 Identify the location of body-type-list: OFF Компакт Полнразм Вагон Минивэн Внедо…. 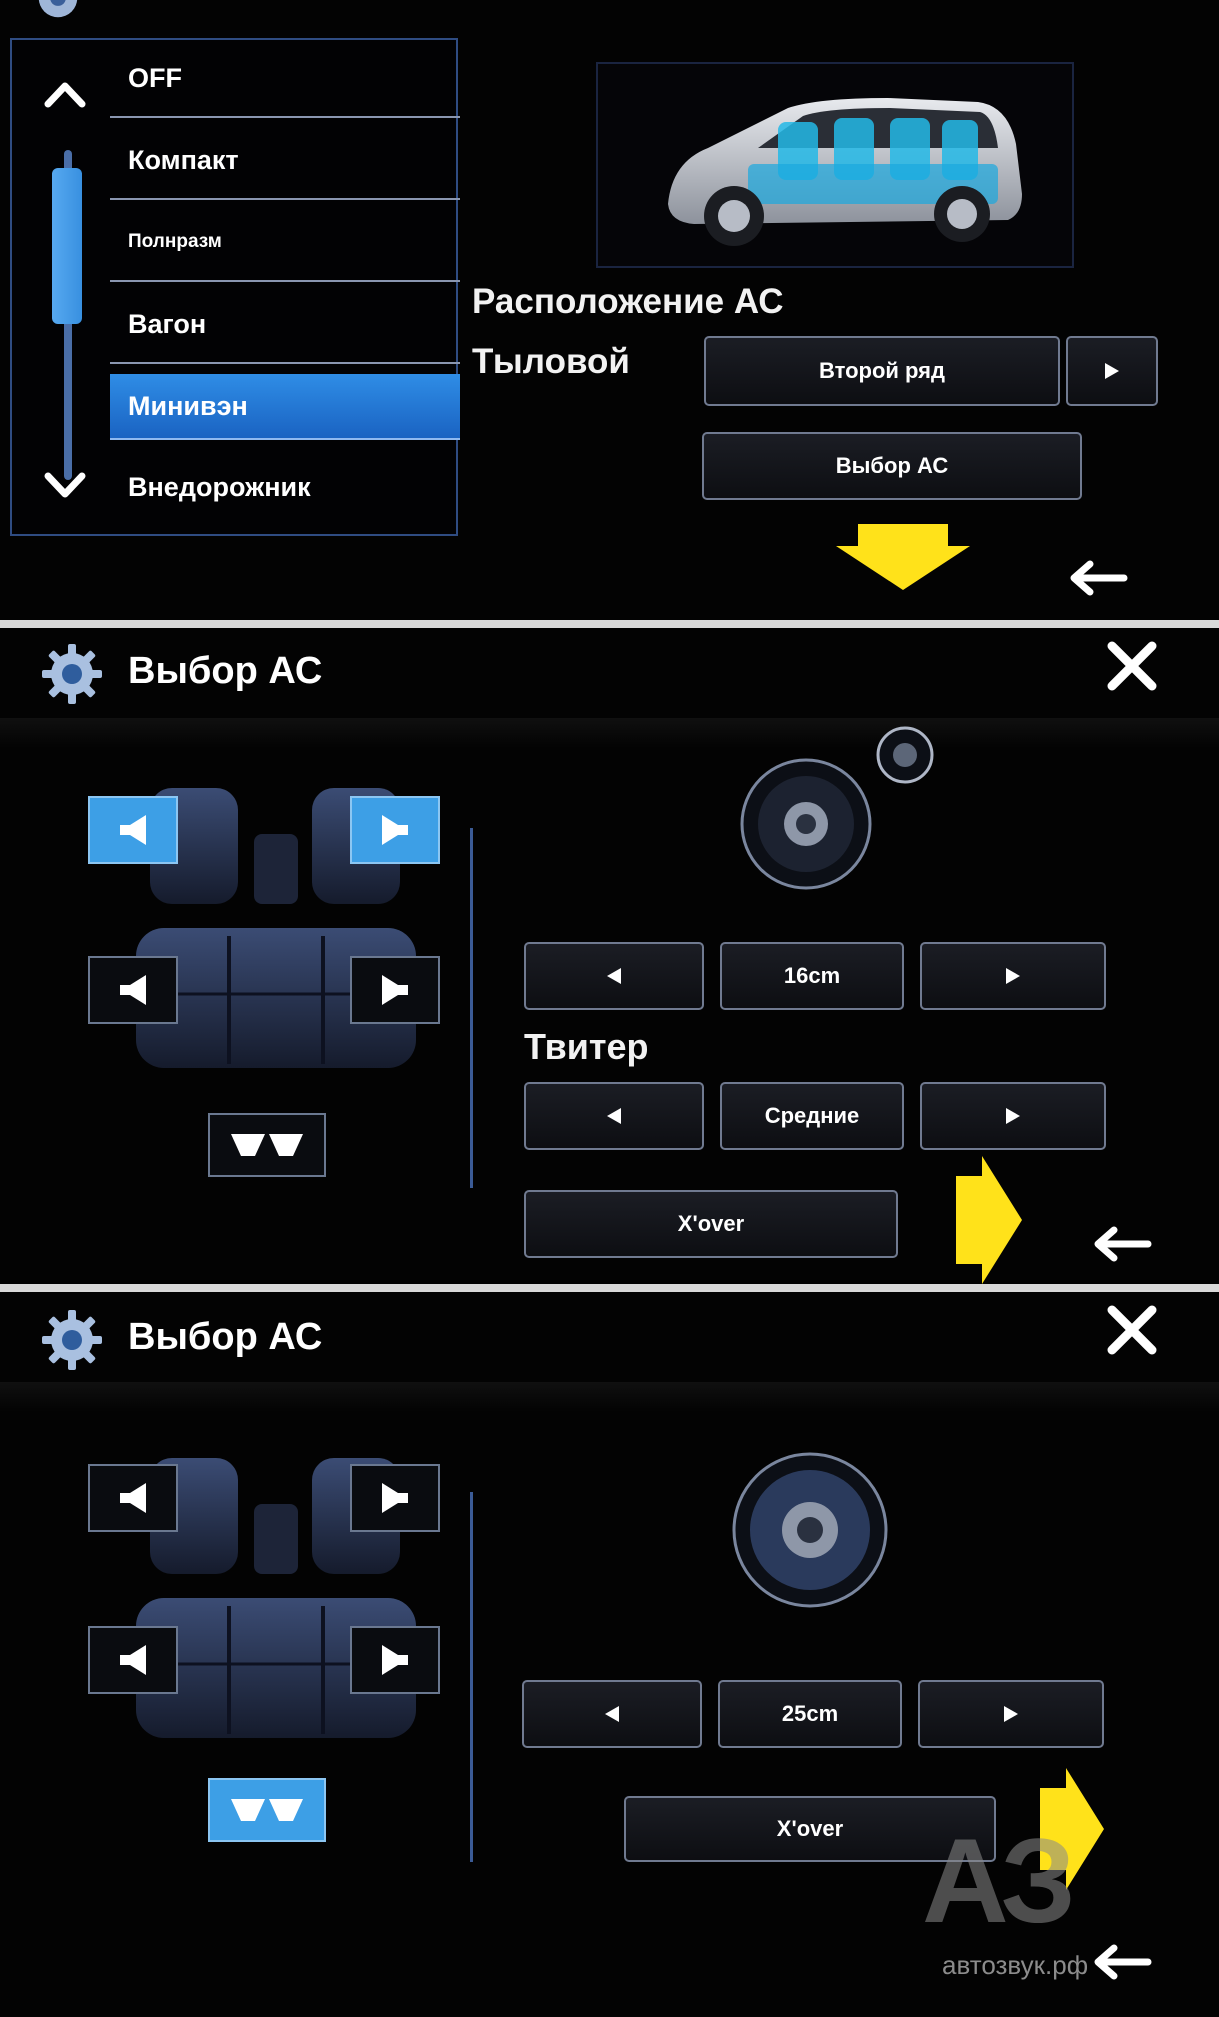
(235, 287).